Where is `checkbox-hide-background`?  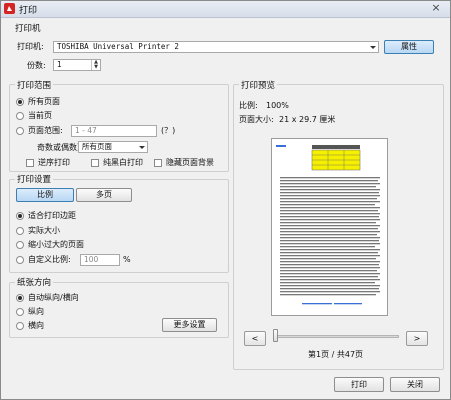 checkbox-hide-background is located at coordinates (158, 163).